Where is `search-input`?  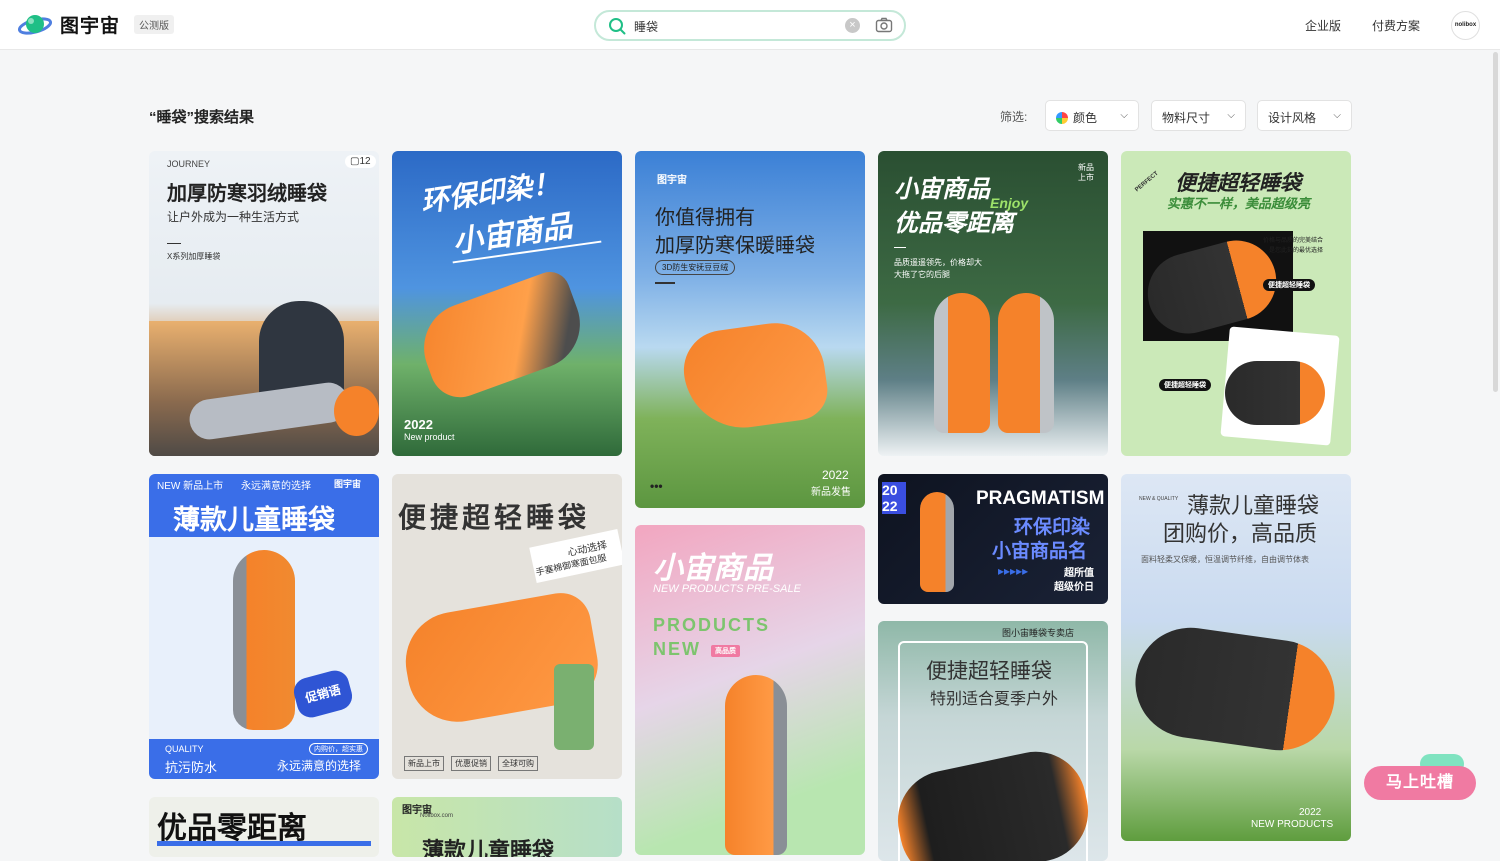 search-input is located at coordinates (734, 26).